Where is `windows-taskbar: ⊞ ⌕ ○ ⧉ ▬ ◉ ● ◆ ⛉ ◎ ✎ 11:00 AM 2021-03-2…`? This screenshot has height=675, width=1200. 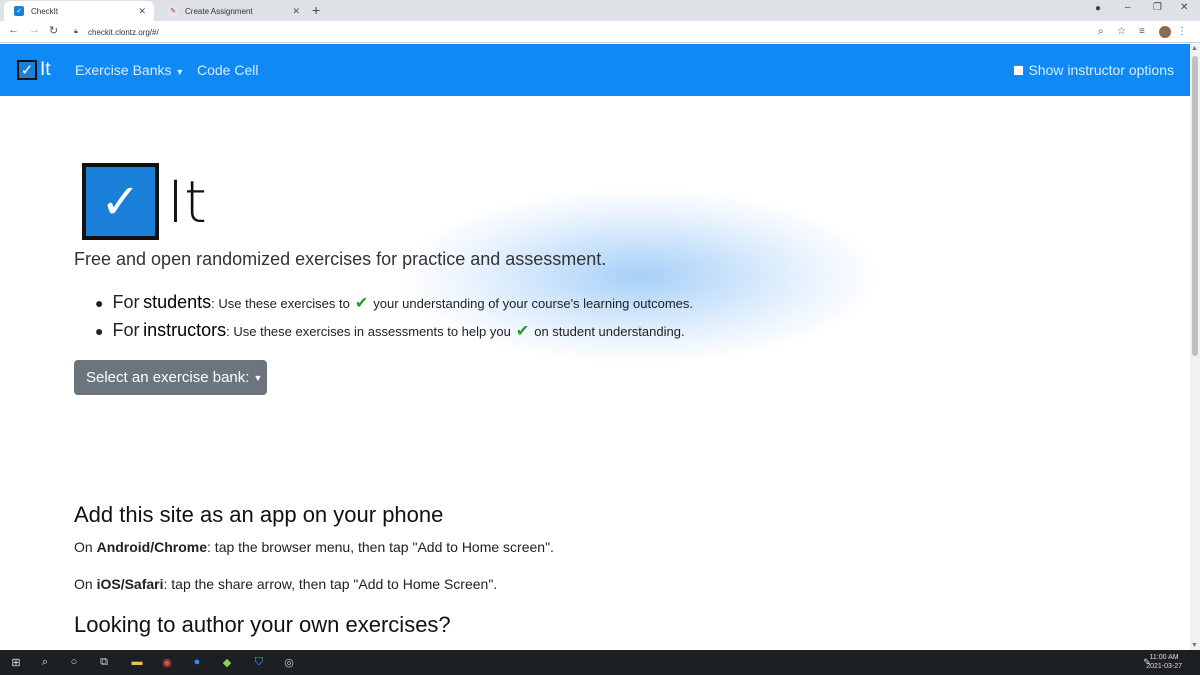 windows-taskbar: ⊞ ⌕ ○ ⧉ ▬ ◉ ● ◆ ⛉ ◎ ✎ 11:00 AM 2021-03-2… is located at coordinates (600, 662).